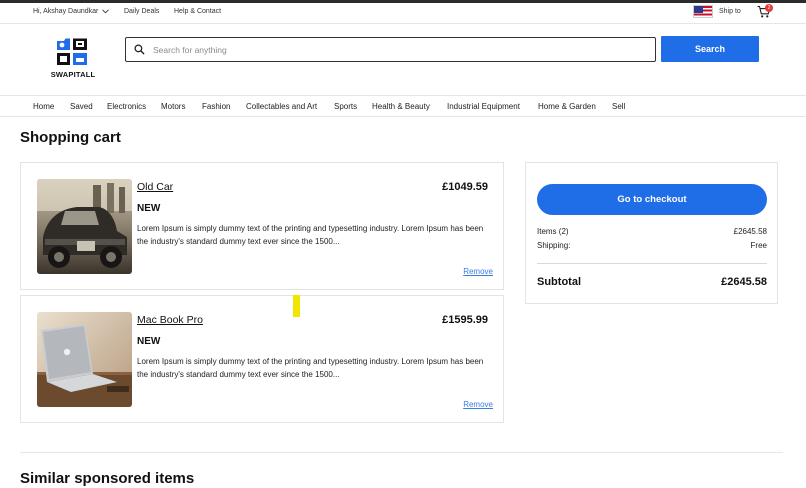 Image resolution: width=806 pixels, height=488 pixels. I want to click on nav-item-saved: Saved, so click(81, 106).